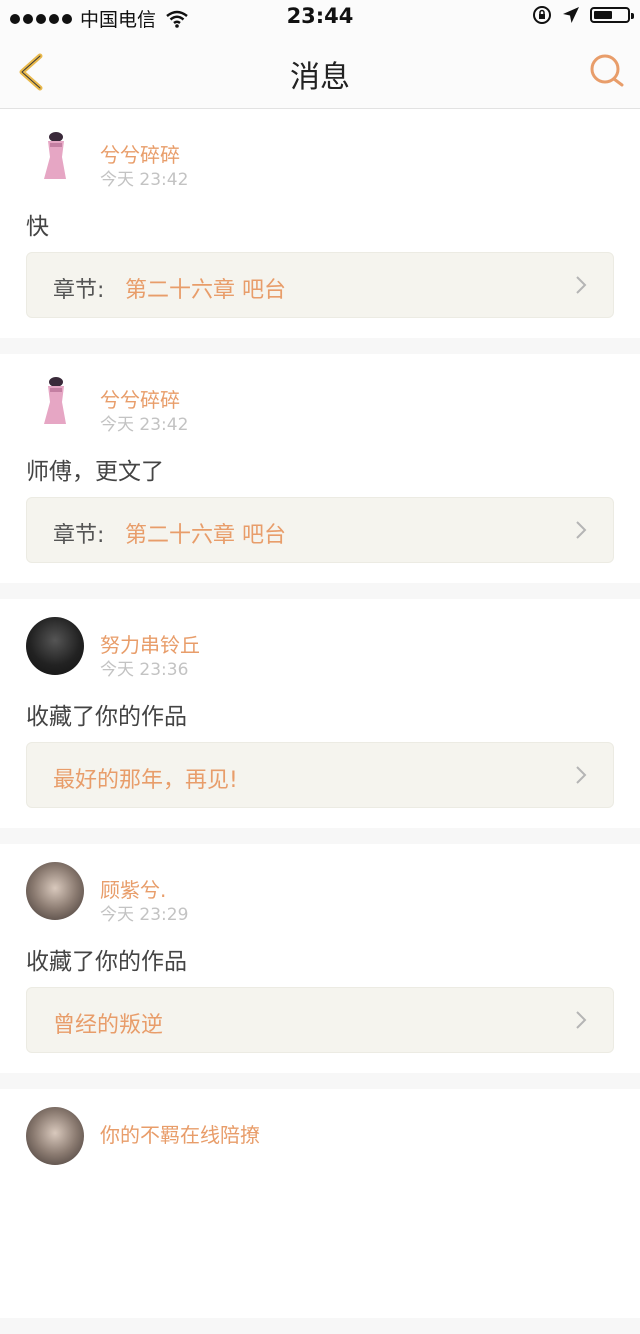  I want to click on username: 顾紫兮., so click(133, 888).